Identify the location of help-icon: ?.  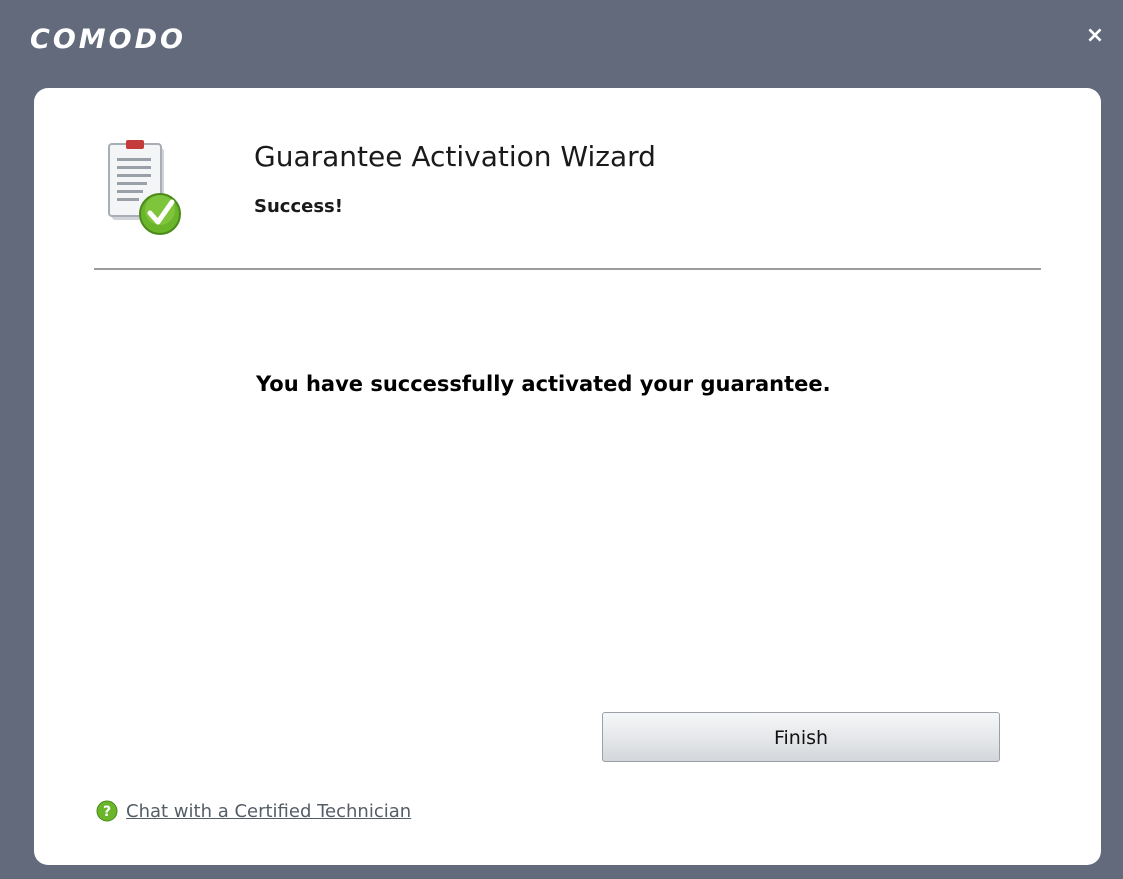
(107, 811).